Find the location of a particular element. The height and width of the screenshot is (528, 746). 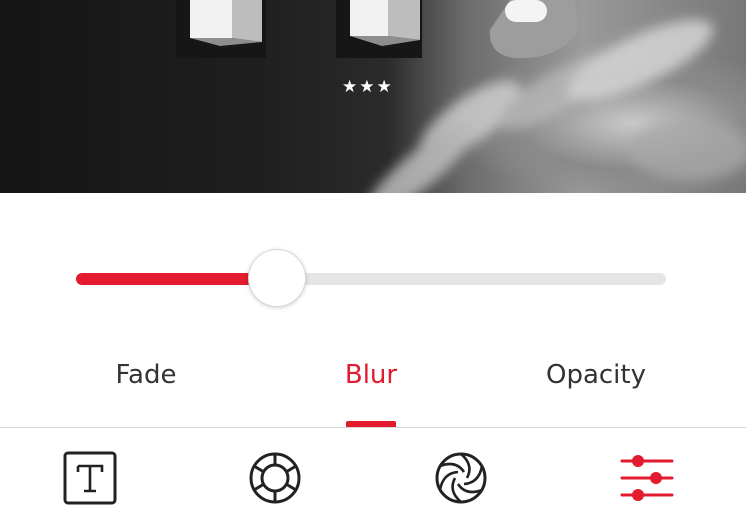

rating-stars: ★★★ is located at coordinates (368, 87).